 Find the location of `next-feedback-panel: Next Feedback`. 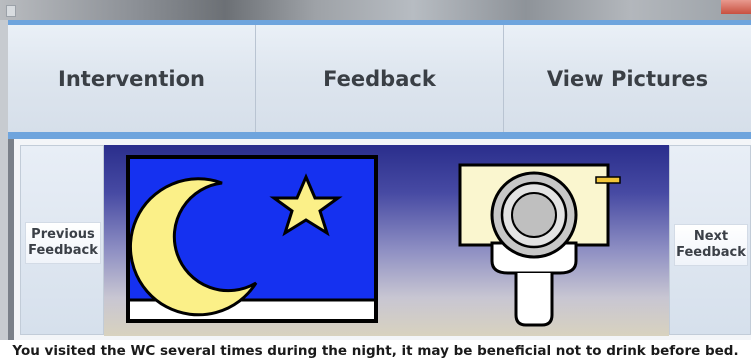

next-feedback-panel: Next Feedback is located at coordinates (710, 240).